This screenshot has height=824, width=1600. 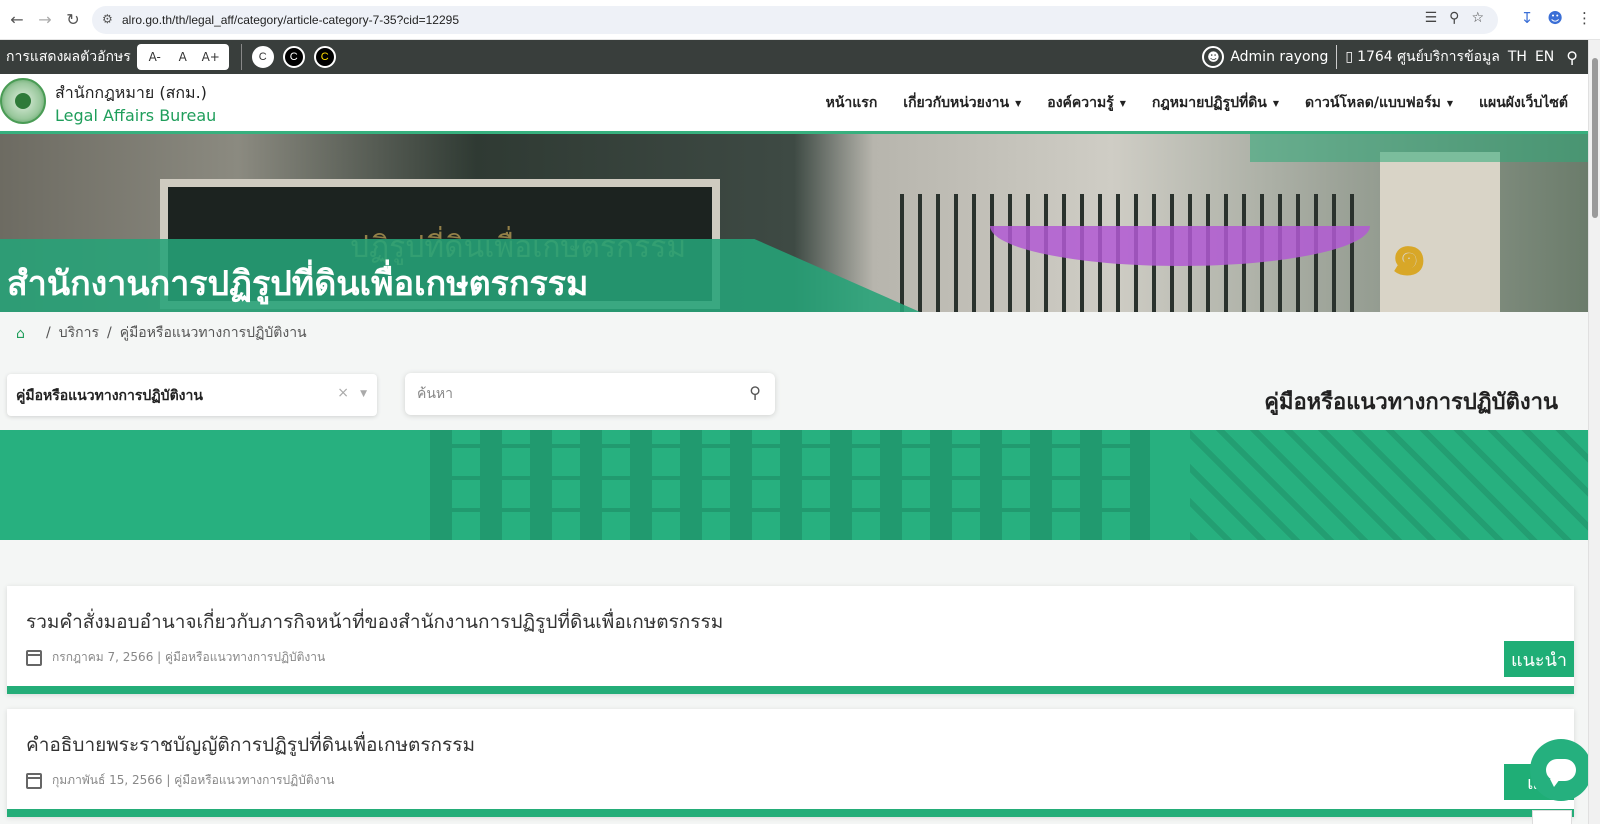 What do you see at coordinates (1454, 18) in the screenshot?
I see `zoom-icon: ⚲` at bounding box center [1454, 18].